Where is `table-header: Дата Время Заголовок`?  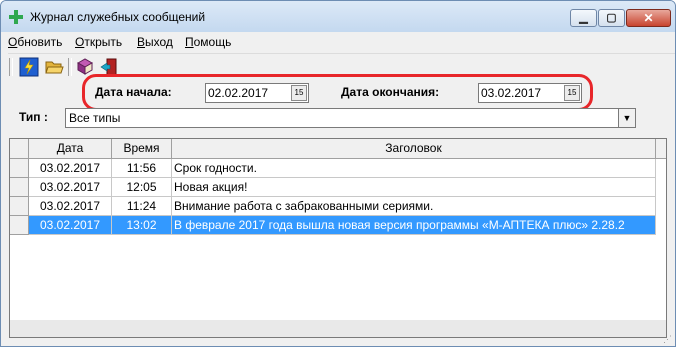 table-header: Дата Время Заголовок is located at coordinates (338, 149).